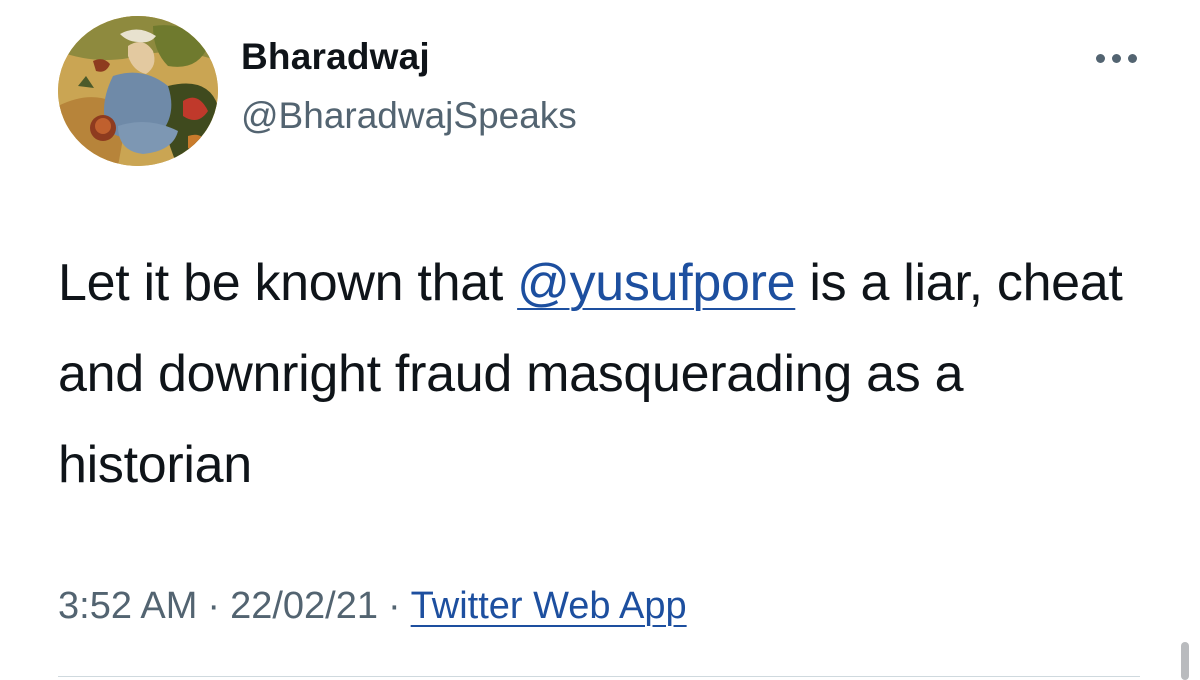 The image size is (1200, 680). I want to click on more-options-button, so click(1116, 58).